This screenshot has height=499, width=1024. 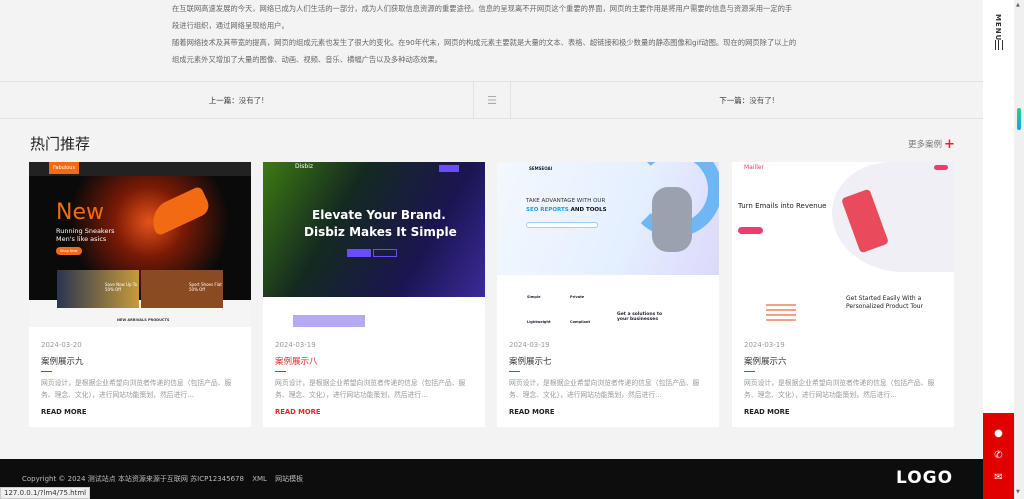 What do you see at coordinates (781, 314) in the screenshot?
I see `chart-illustration` at bounding box center [781, 314].